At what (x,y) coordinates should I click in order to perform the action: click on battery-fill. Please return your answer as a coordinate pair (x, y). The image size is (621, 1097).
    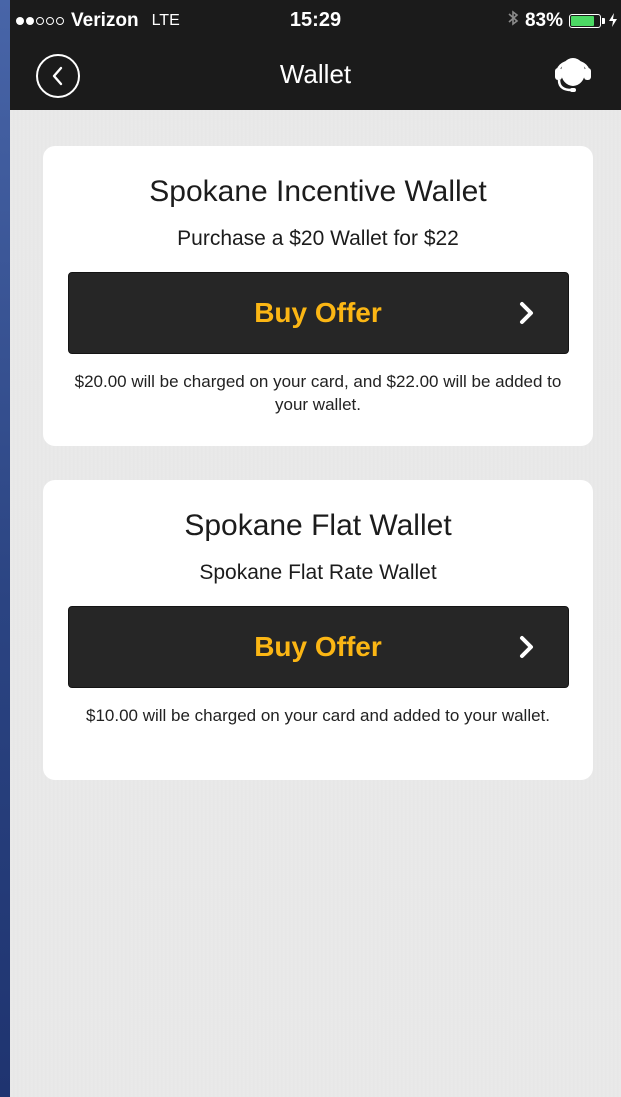
    Looking at the image, I should click on (583, 21).